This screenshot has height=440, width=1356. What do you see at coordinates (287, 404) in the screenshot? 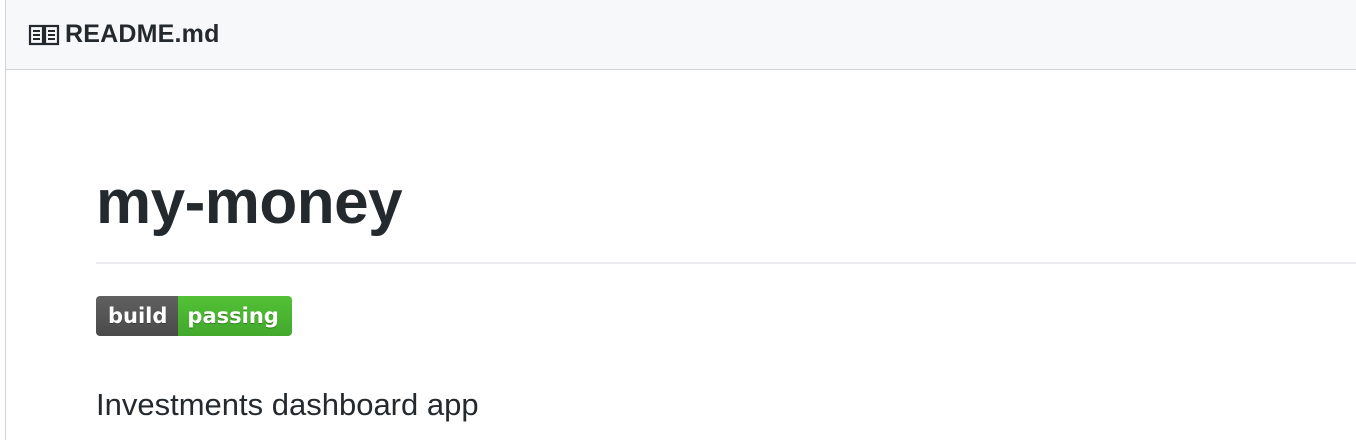
I see `project-description: Investments dashboard app` at bounding box center [287, 404].